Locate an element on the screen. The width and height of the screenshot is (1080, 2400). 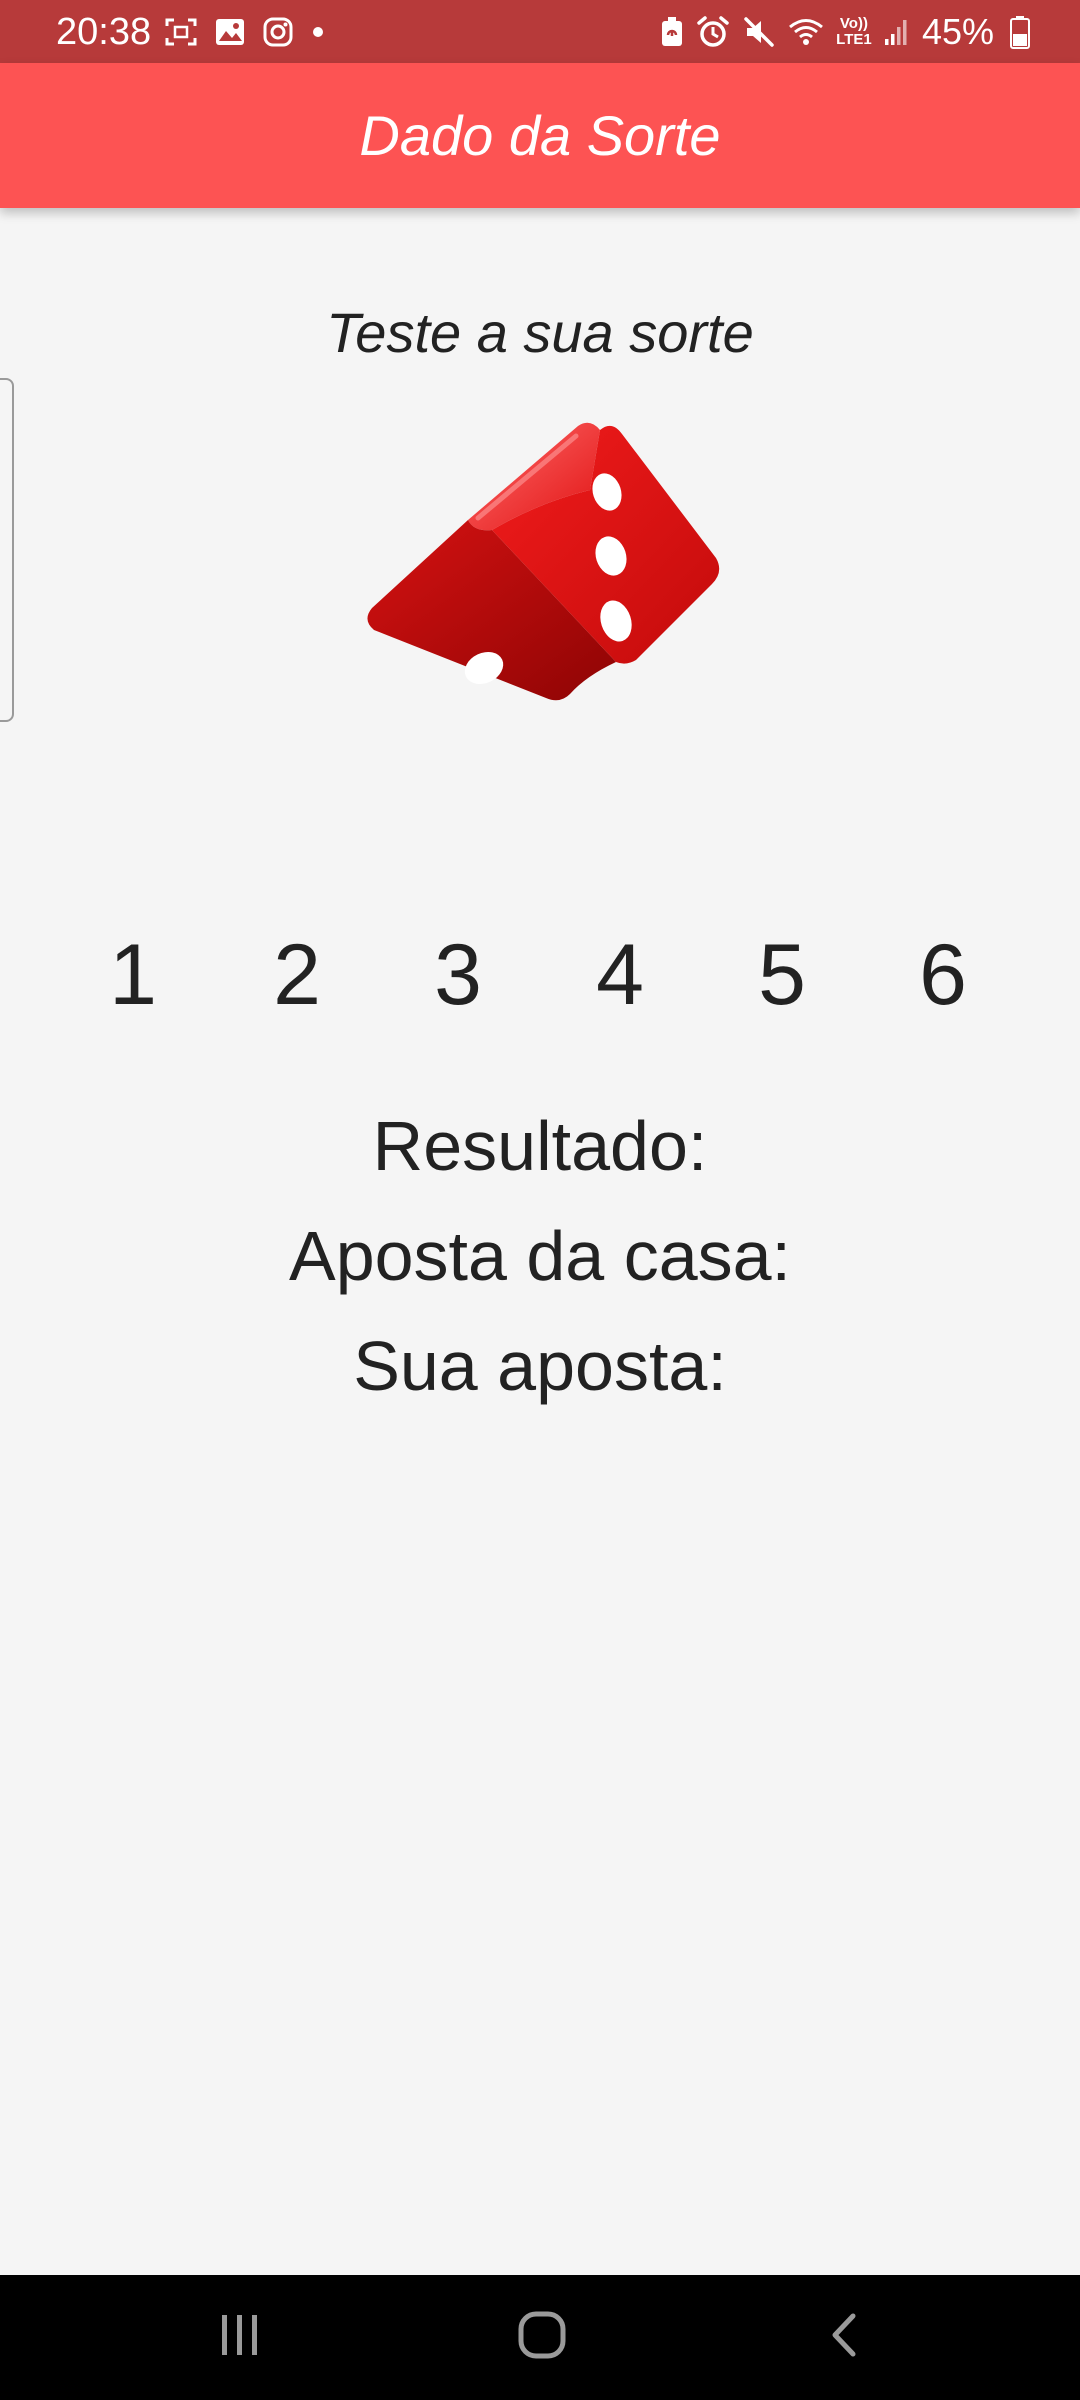
edge-panel-handle is located at coordinates (7, 550).